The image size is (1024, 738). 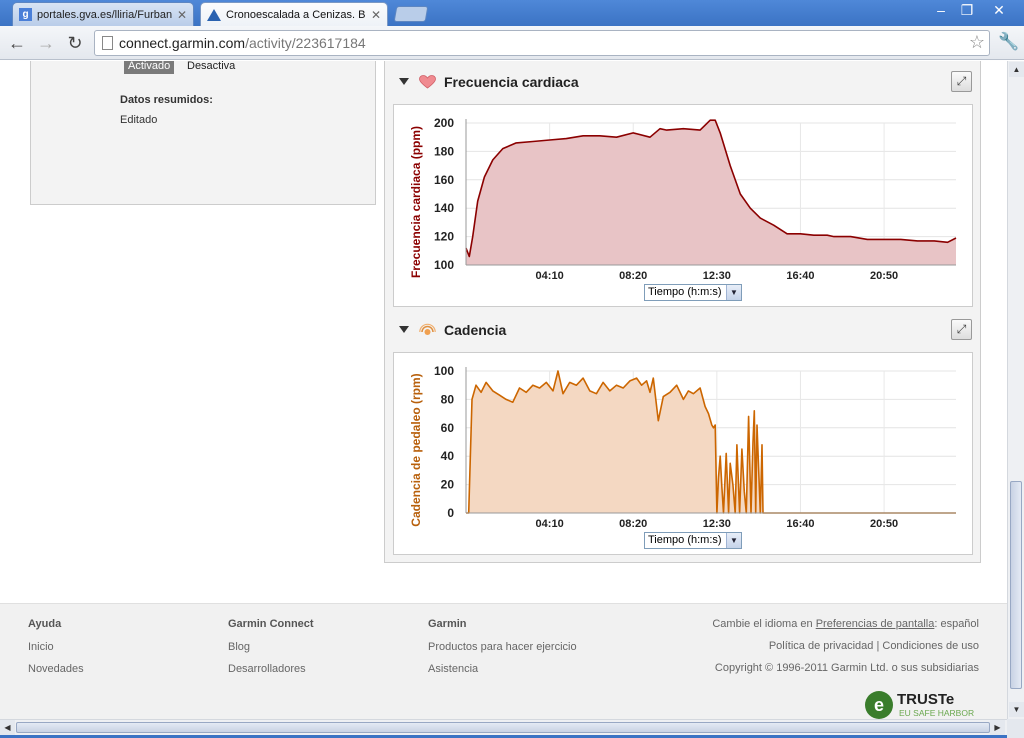 What do you see at coordinates (271, 669) in the screenshot?
I see `footer-link-developers: Desarrolladores` at bounding box center [271, 669].